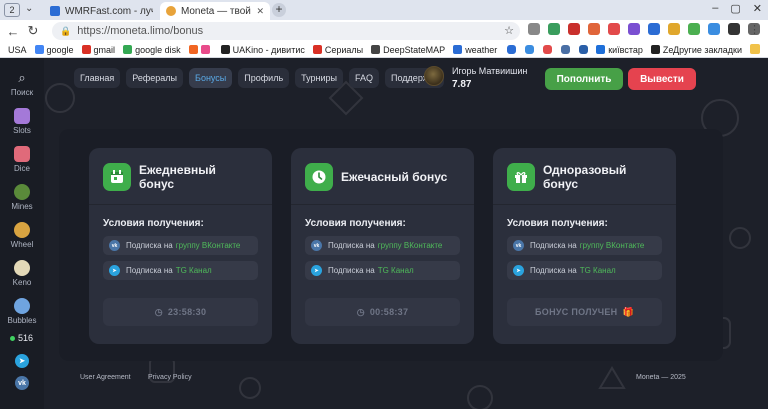  I want to click on tab-wmrfast: WMRFast.com - лучшее м, so click(101, 11).